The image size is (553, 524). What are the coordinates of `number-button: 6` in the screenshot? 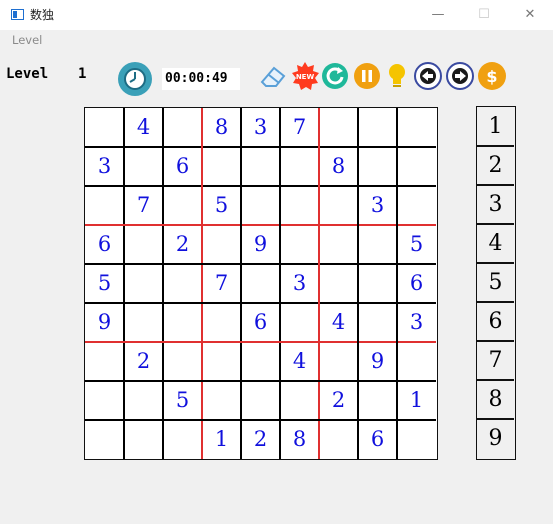 It's located at (495, 321).